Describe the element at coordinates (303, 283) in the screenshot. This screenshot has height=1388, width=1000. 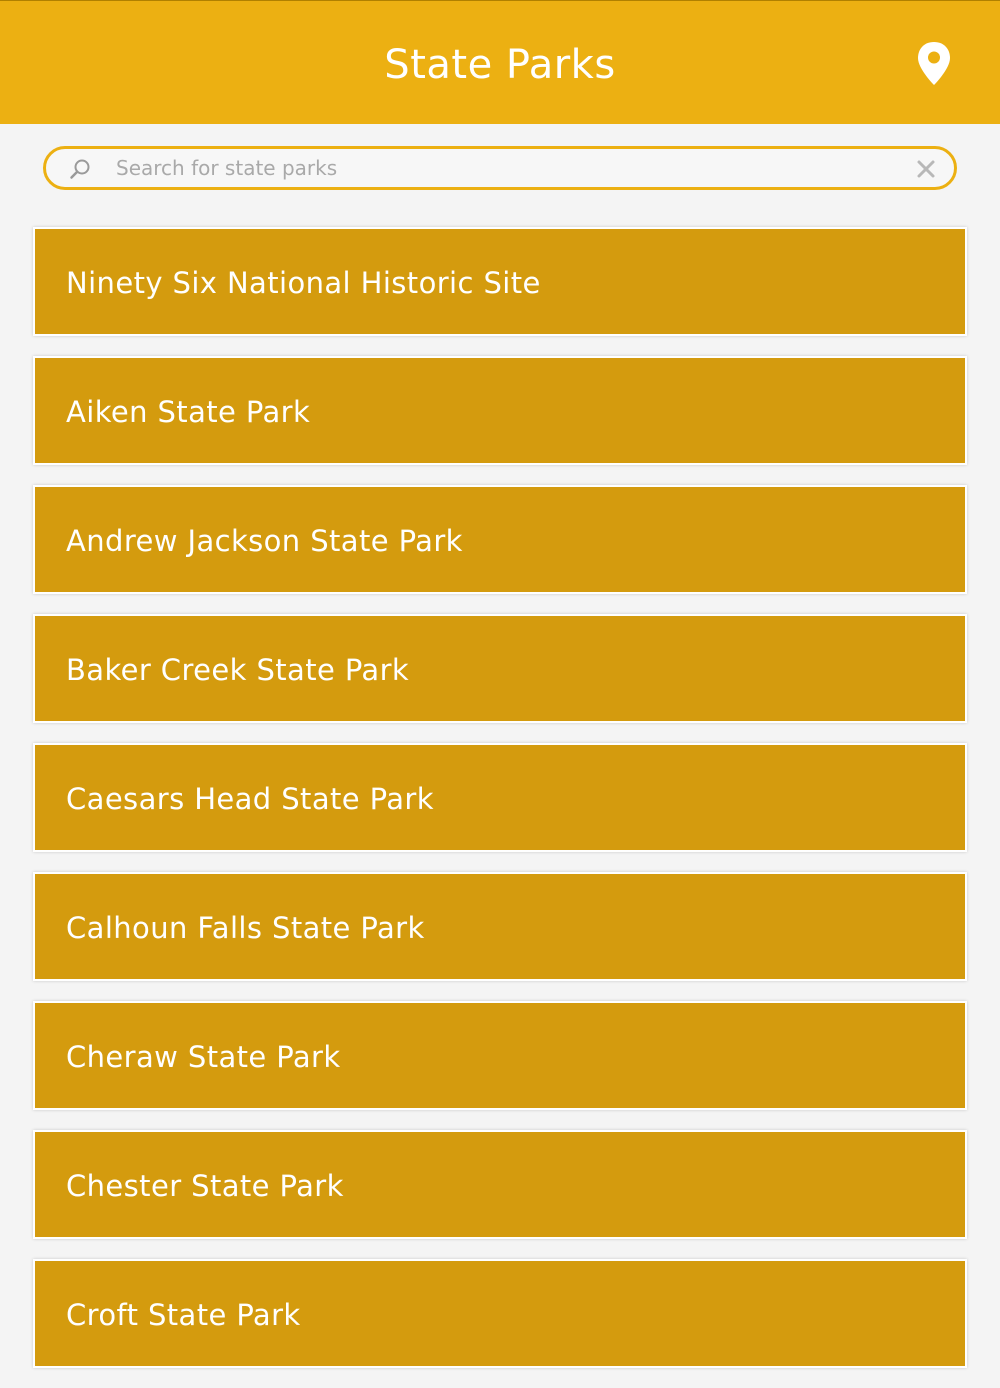
I see `park-name: Ninety Six National Historic Site` at that location.